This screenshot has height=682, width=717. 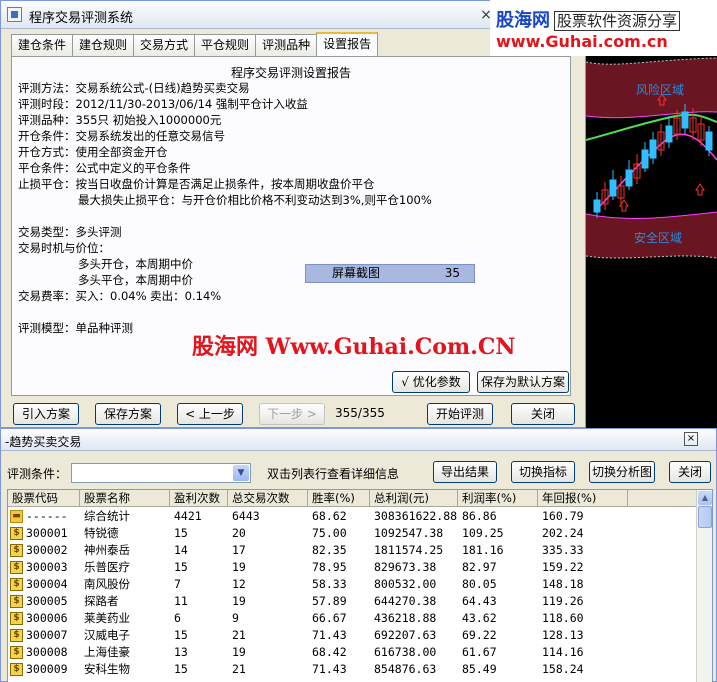 What do you see at coordinates (460, 414) in the screenshot?
I see `start-evaluation-button: 开始评测` at bounding box center [460, 414].